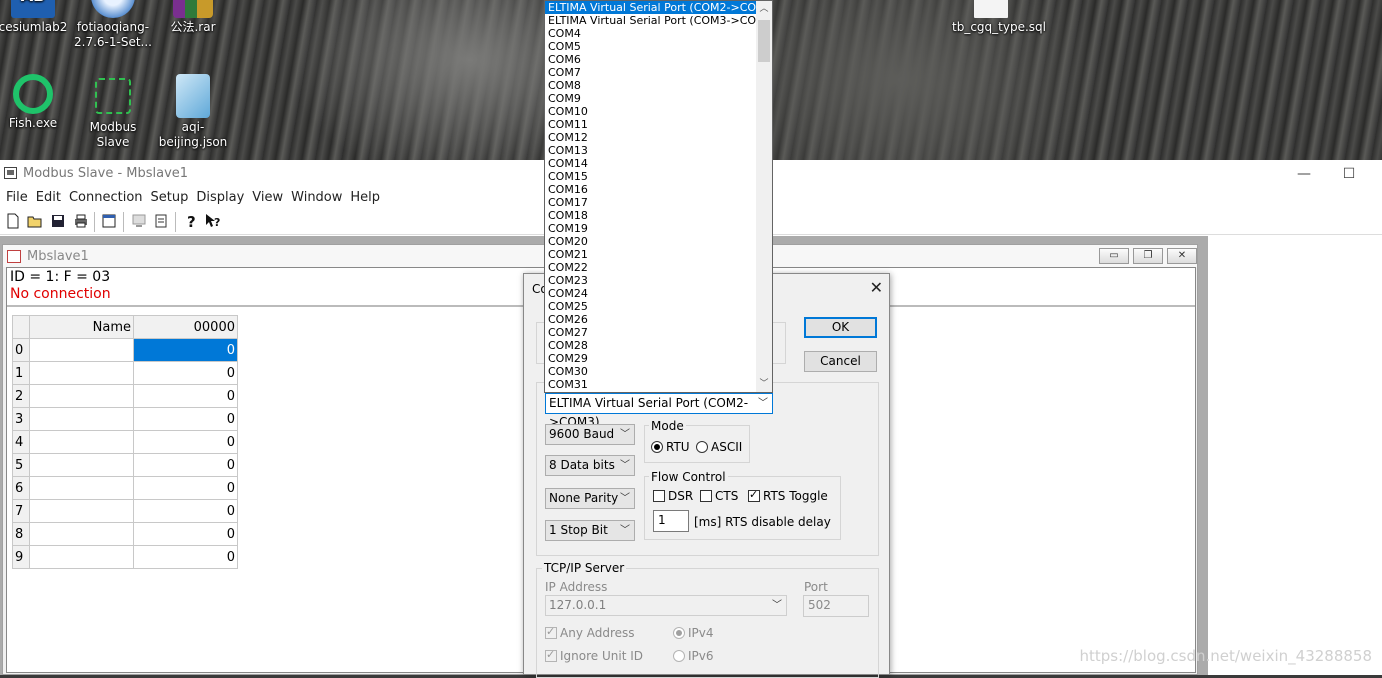  Describe the element at coordinates (651, 384) in the screenshot. I see `dropdown-option: COM31` at that location.